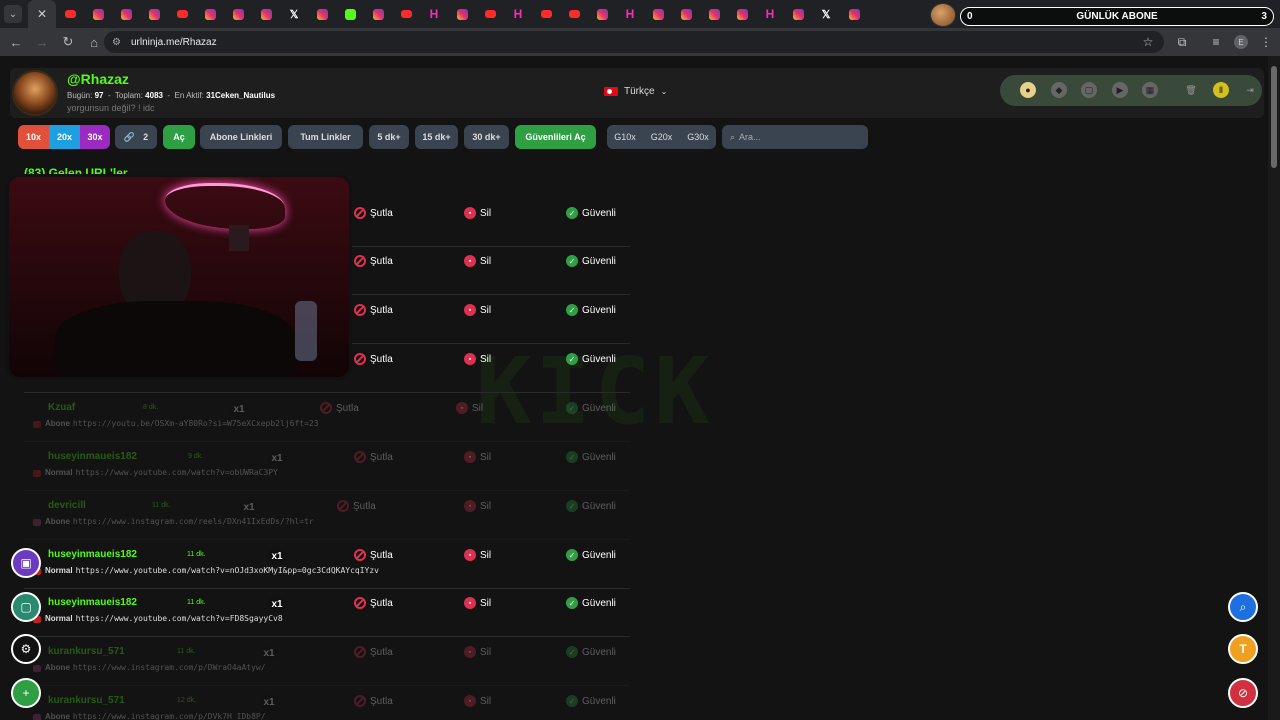  I want to click on g30-button: G30x, so click(698, 137).